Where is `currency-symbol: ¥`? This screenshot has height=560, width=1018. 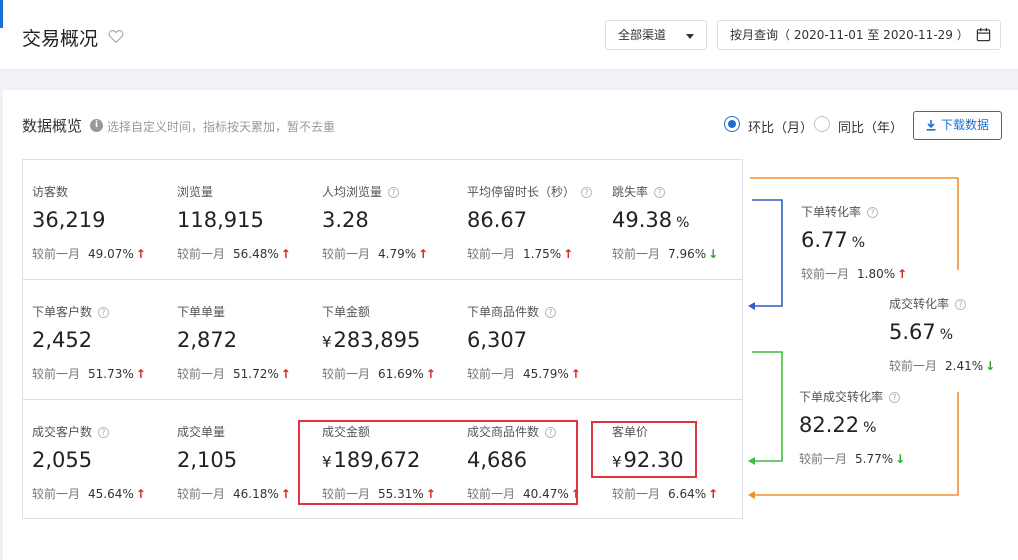 currency-symbol: ¥ is located at coordinates (327, 342).